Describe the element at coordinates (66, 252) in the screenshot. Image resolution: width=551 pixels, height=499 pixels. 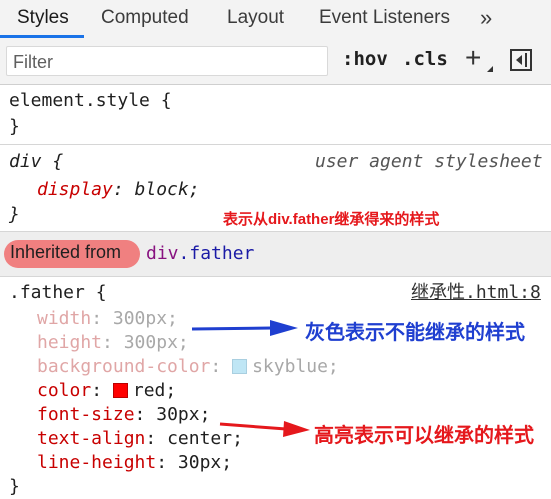
I see `inherited-from-label: Inherited from` at that location.